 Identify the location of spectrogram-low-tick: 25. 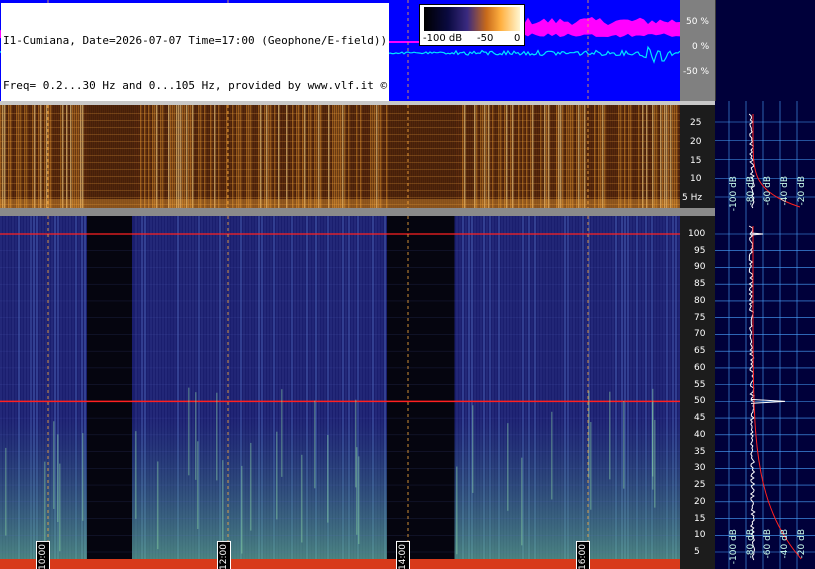
(696, 123).